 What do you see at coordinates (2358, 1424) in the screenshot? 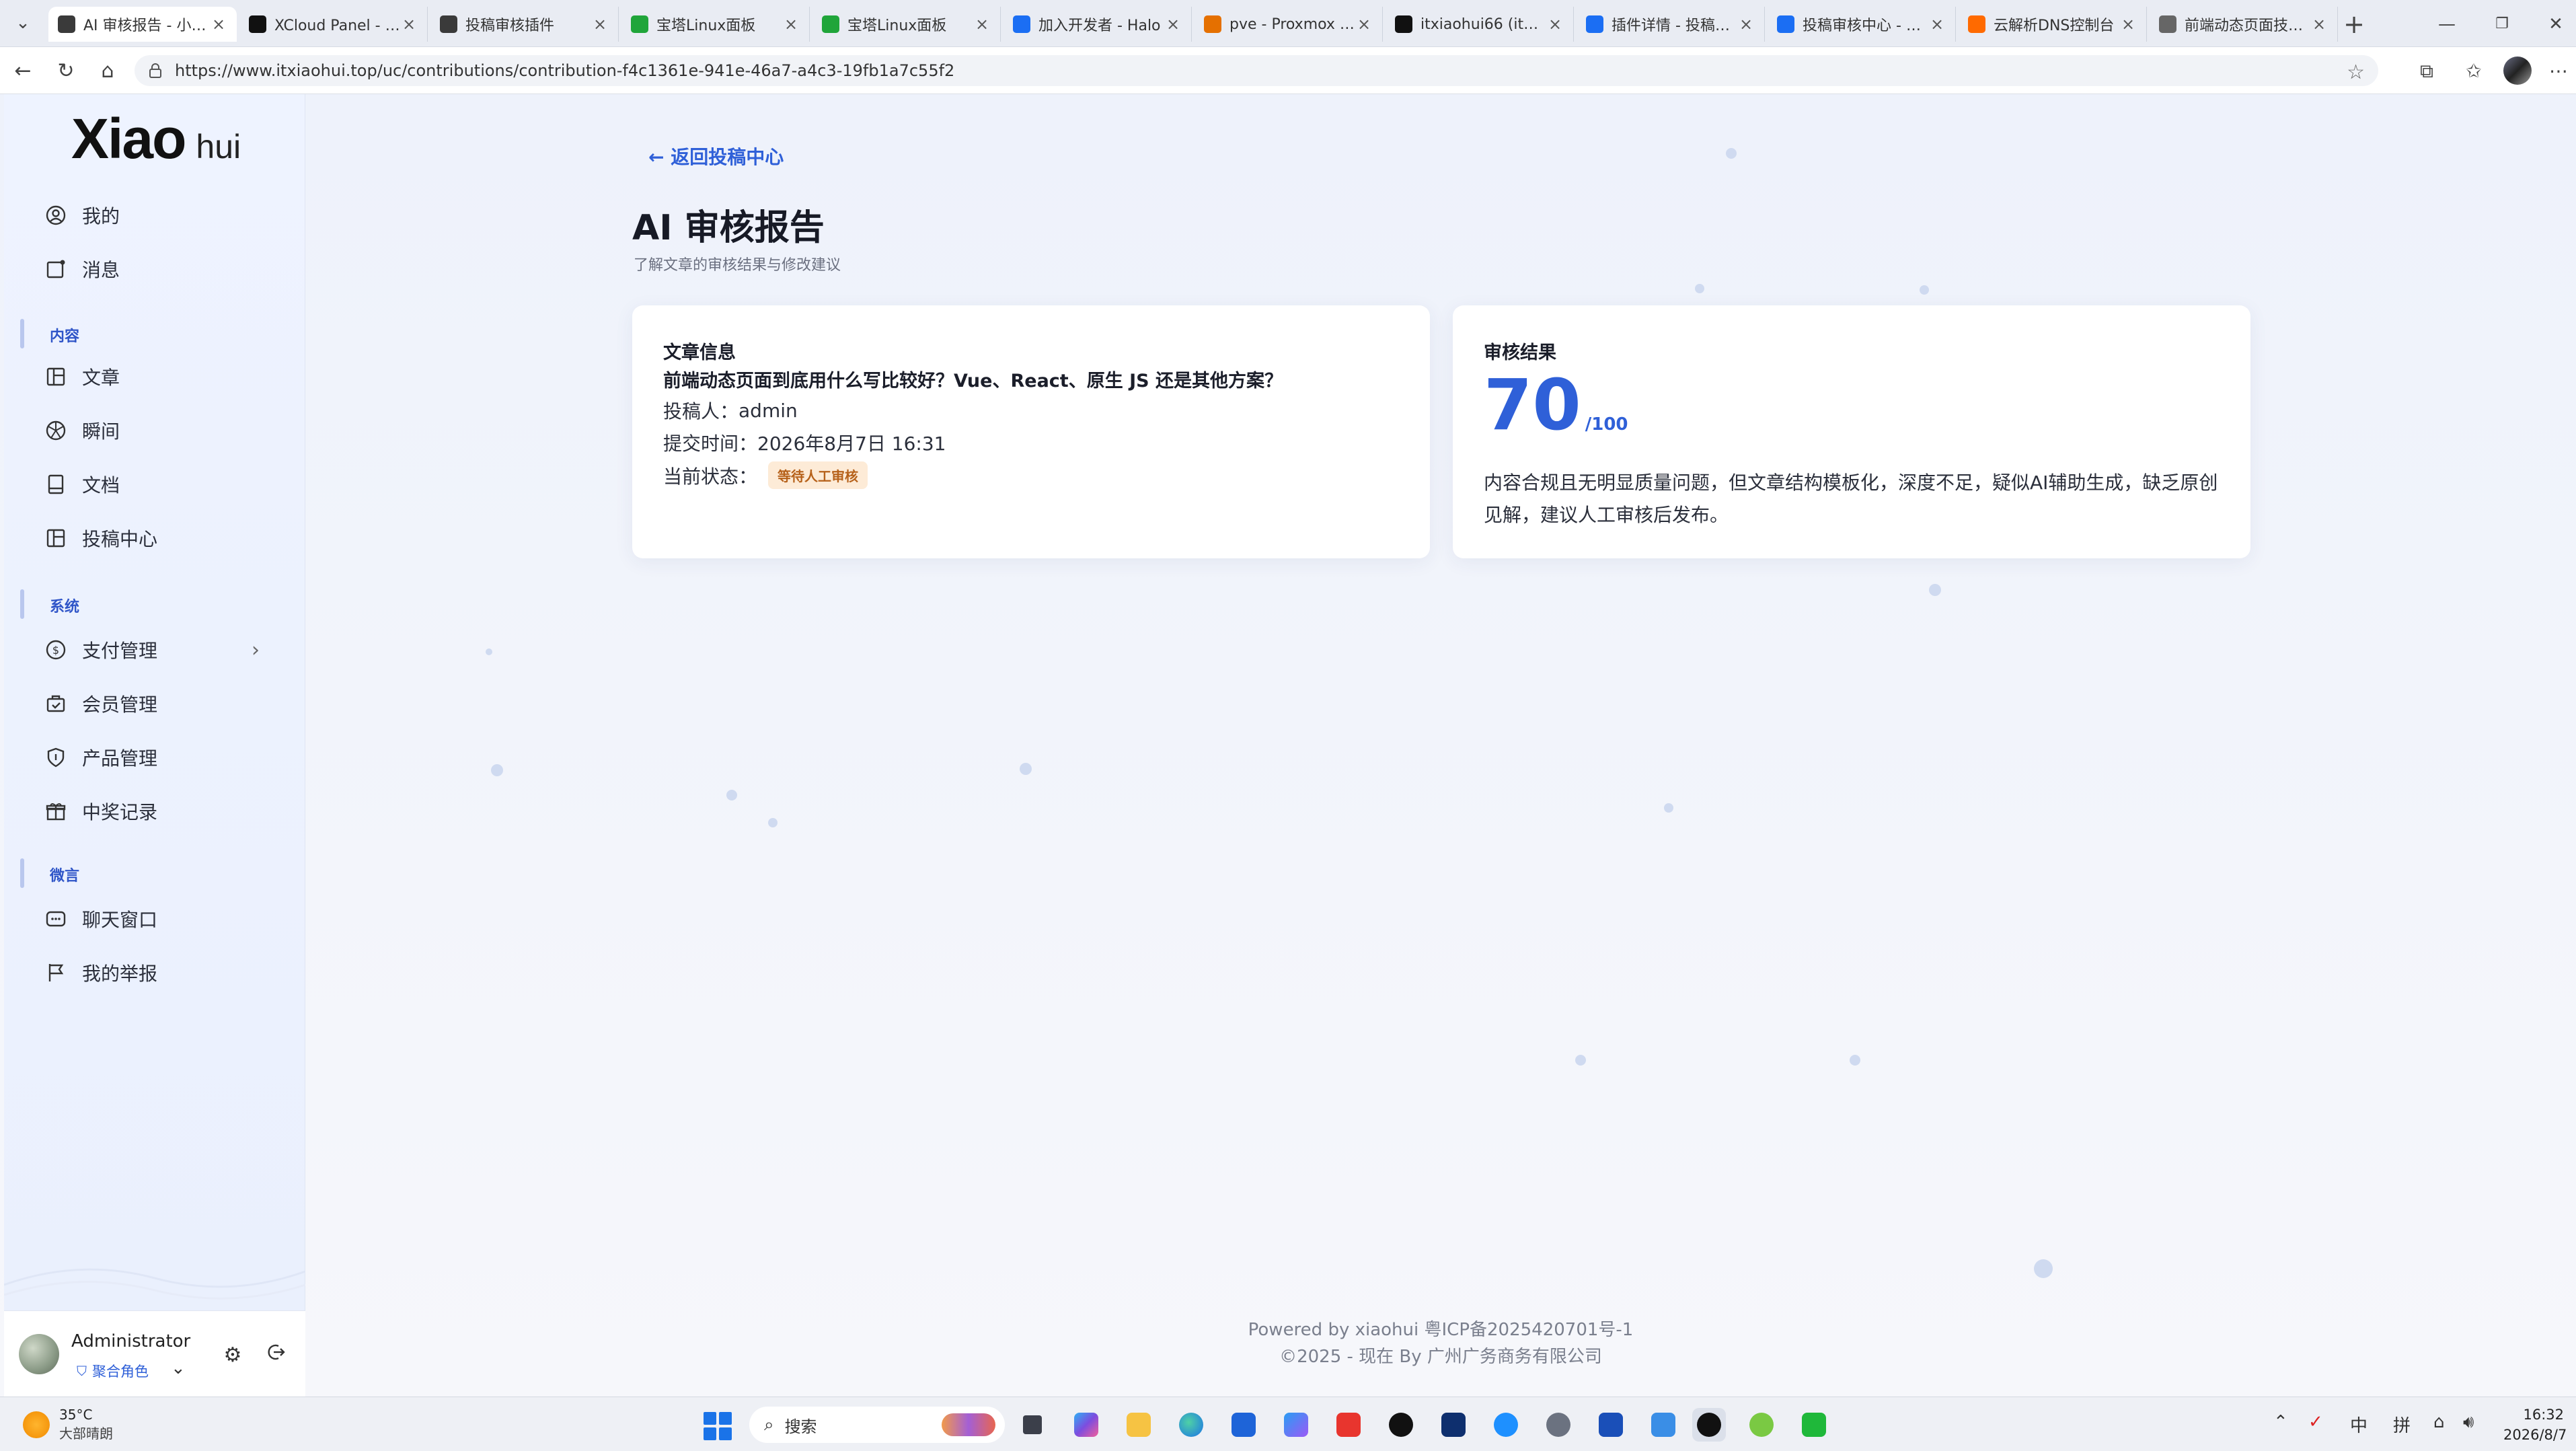
I see `ime-mode-indicator: 中` at bounding box center [2358, 1424].